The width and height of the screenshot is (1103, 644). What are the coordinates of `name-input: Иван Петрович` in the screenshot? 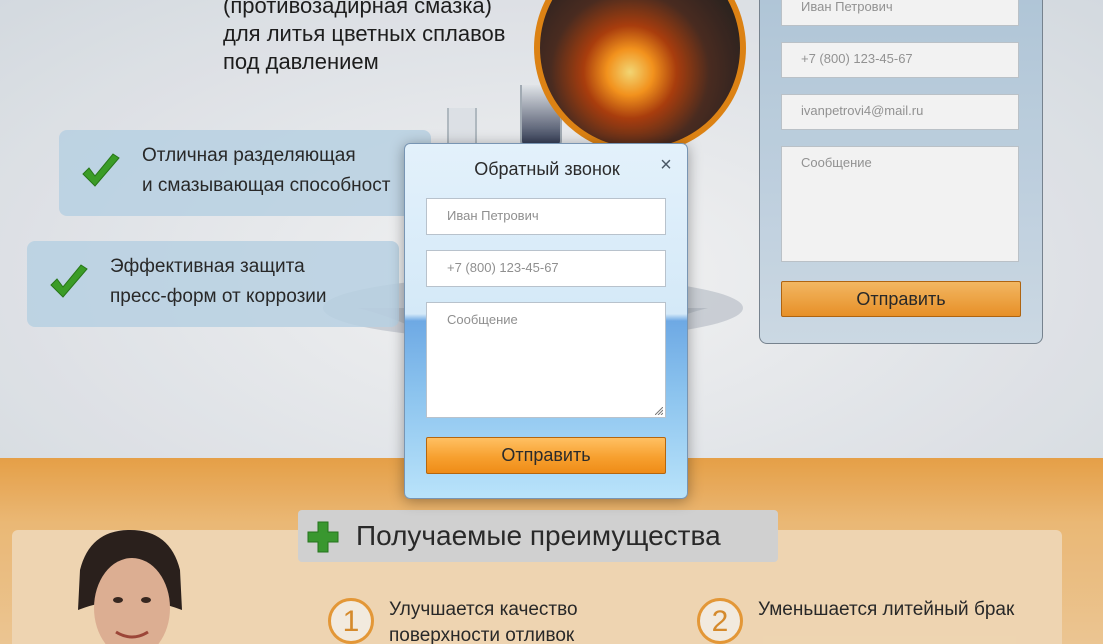 It's located at (546, 216).